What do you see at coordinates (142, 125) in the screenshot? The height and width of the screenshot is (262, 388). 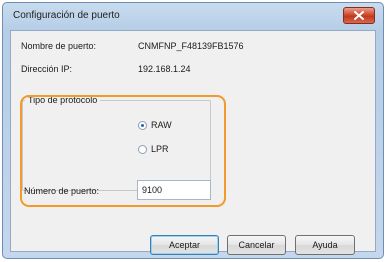 I see `radio-raw-button` at bounding box center [142, 125].